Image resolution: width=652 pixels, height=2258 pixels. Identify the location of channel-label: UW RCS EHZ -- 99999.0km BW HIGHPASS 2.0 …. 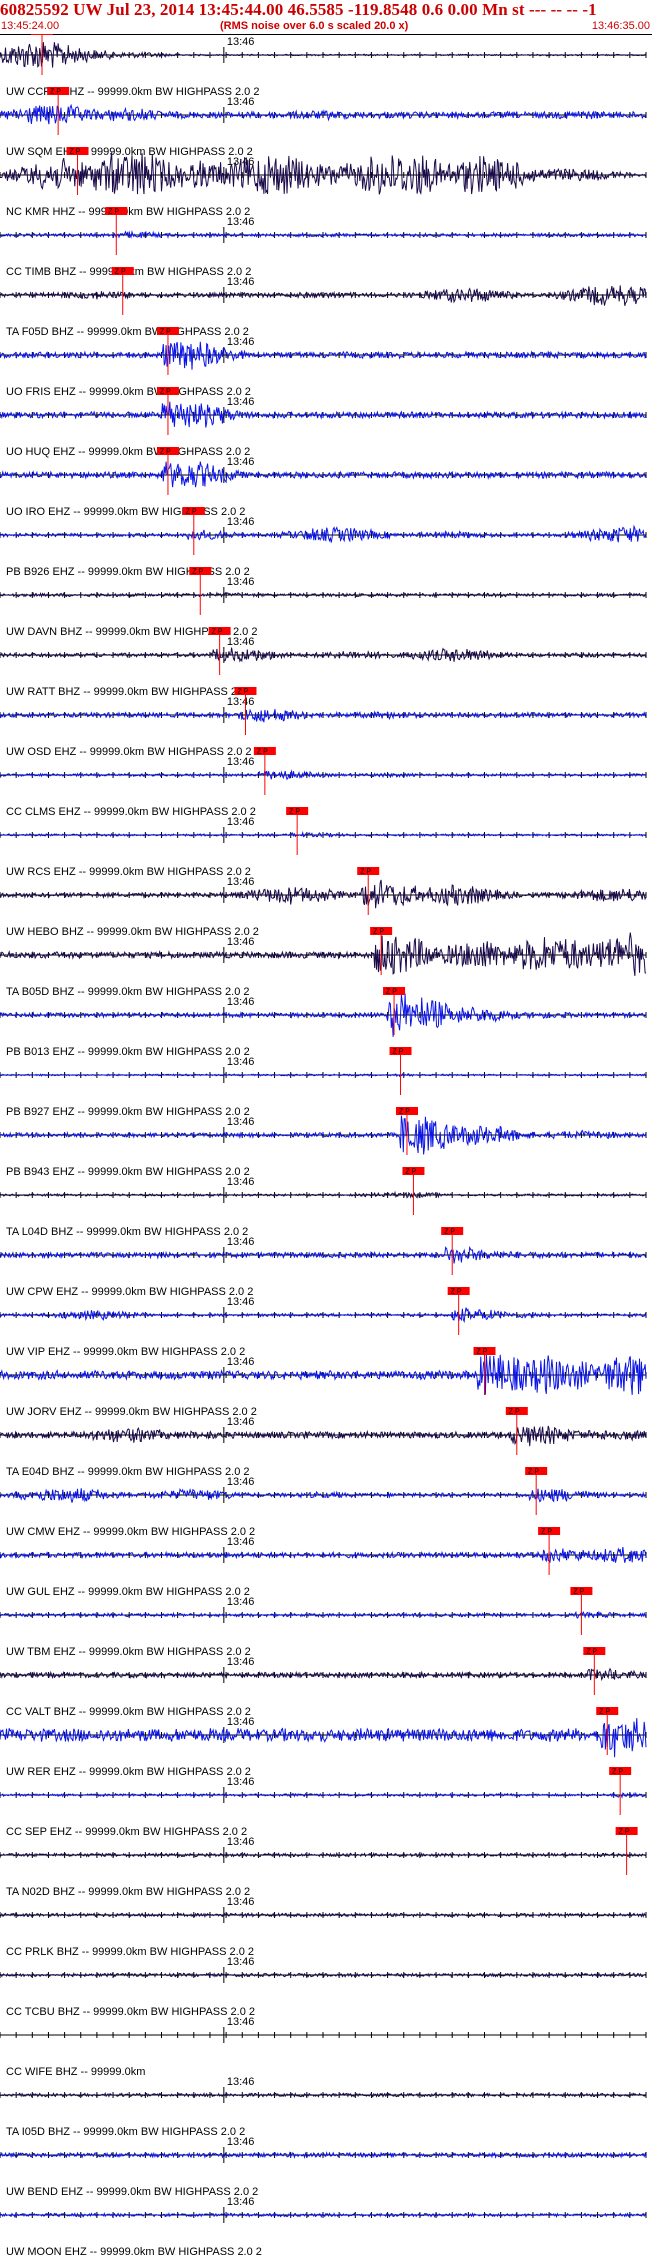
(128, 872).